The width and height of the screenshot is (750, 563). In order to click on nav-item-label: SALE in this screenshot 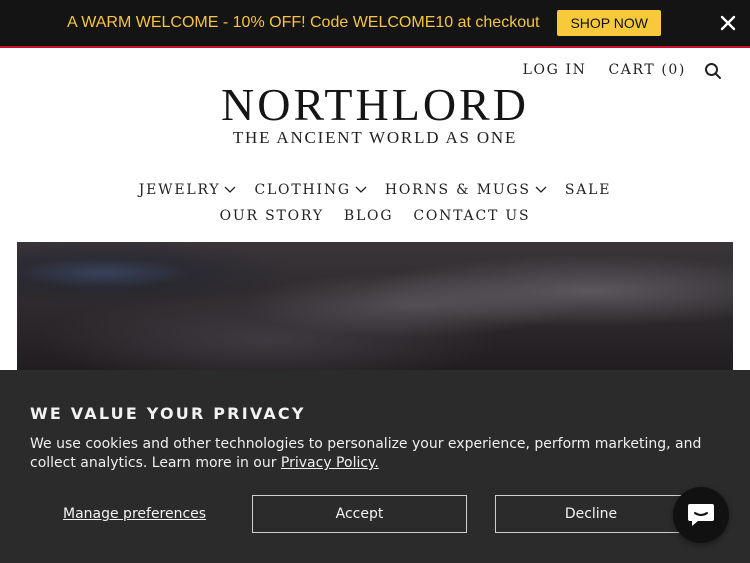, I will do `click(588, 190)`.